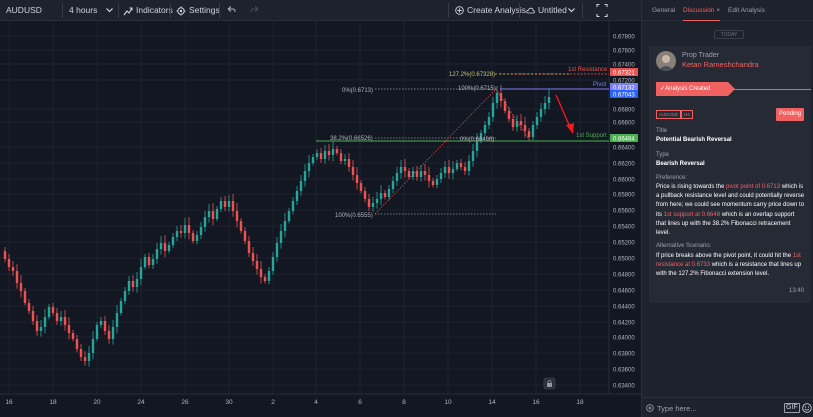  I want to click on date-tick-label: 6, so click(360, 402).